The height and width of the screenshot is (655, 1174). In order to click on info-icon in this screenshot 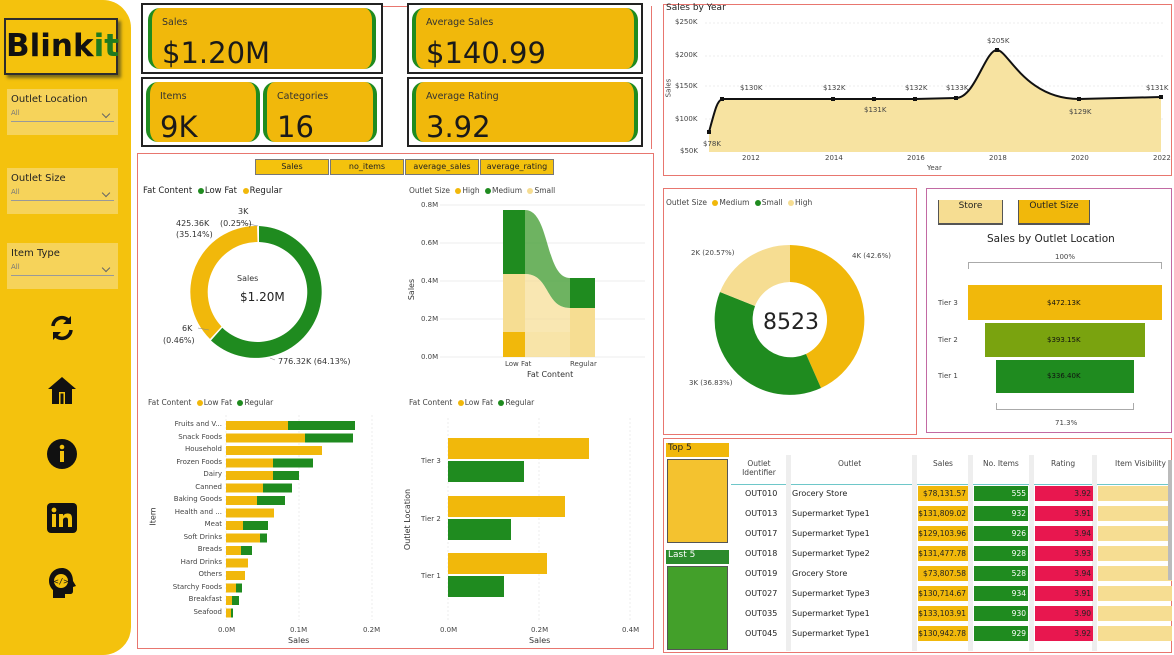, I will do `click(62, 454)`.